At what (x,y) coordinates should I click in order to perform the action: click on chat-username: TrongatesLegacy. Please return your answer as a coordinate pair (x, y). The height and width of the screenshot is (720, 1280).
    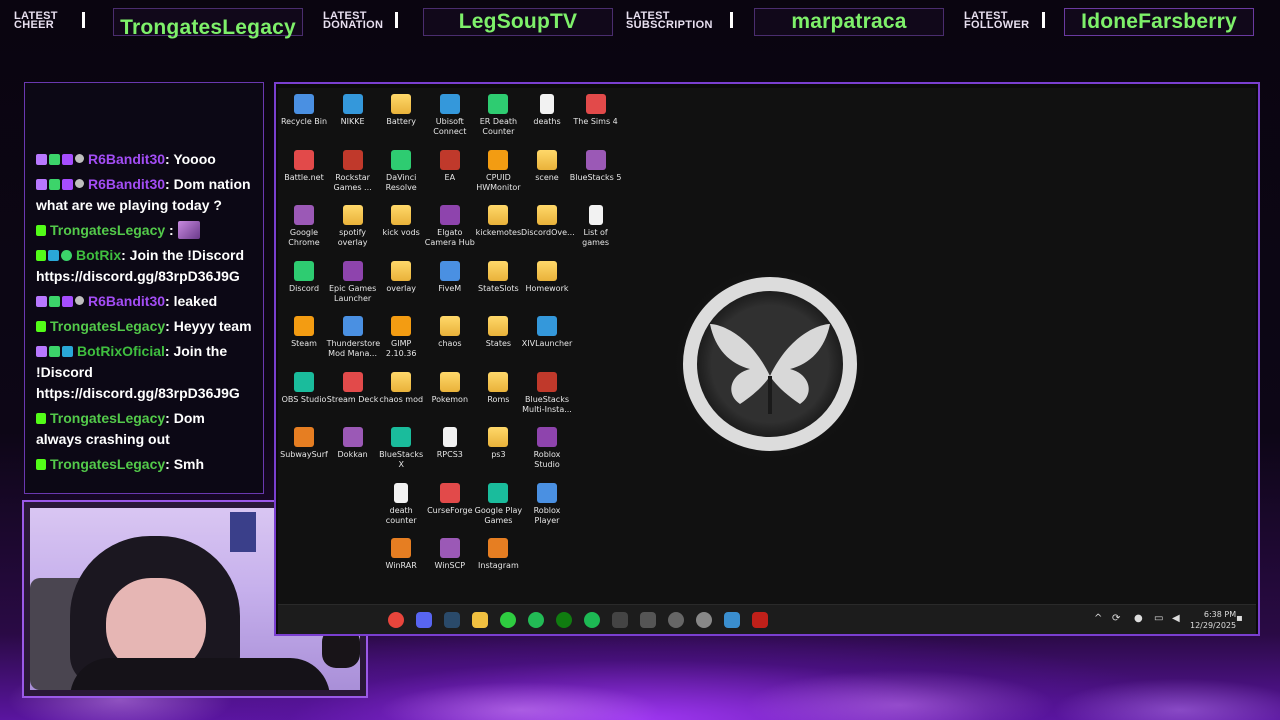
    Looking at the image, I should click on (108, 418).